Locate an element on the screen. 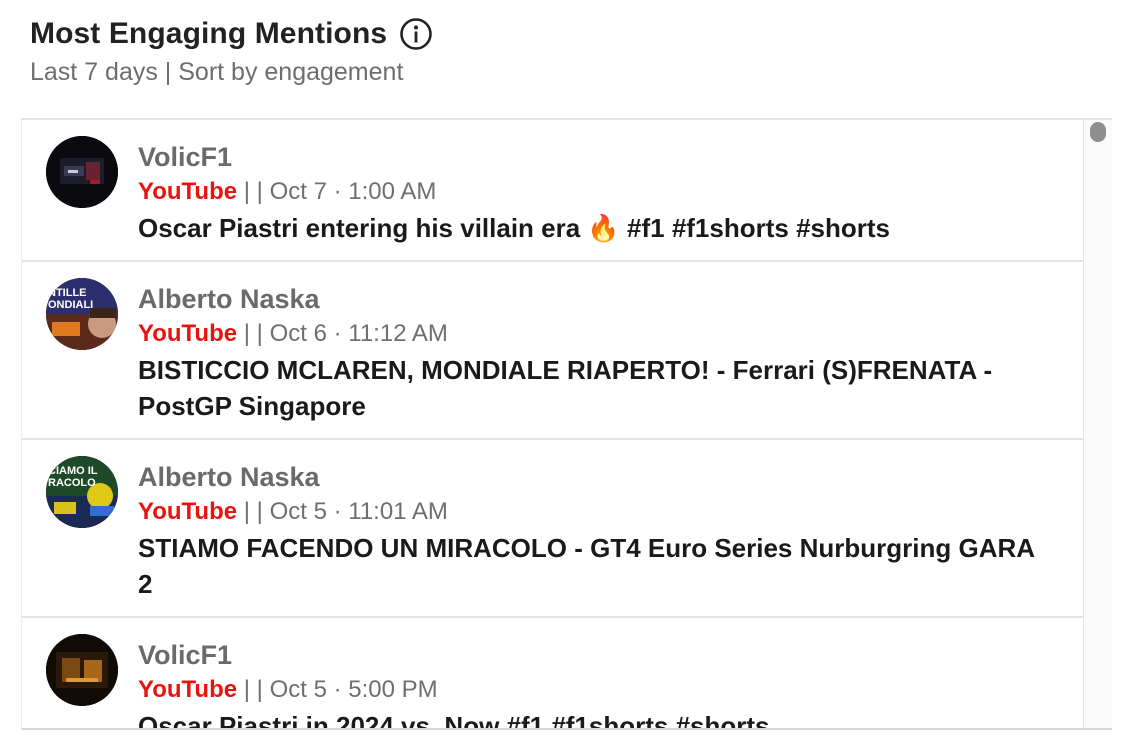  avatar: CIAMO IL RACOLO is located at coordinates (82, 492).